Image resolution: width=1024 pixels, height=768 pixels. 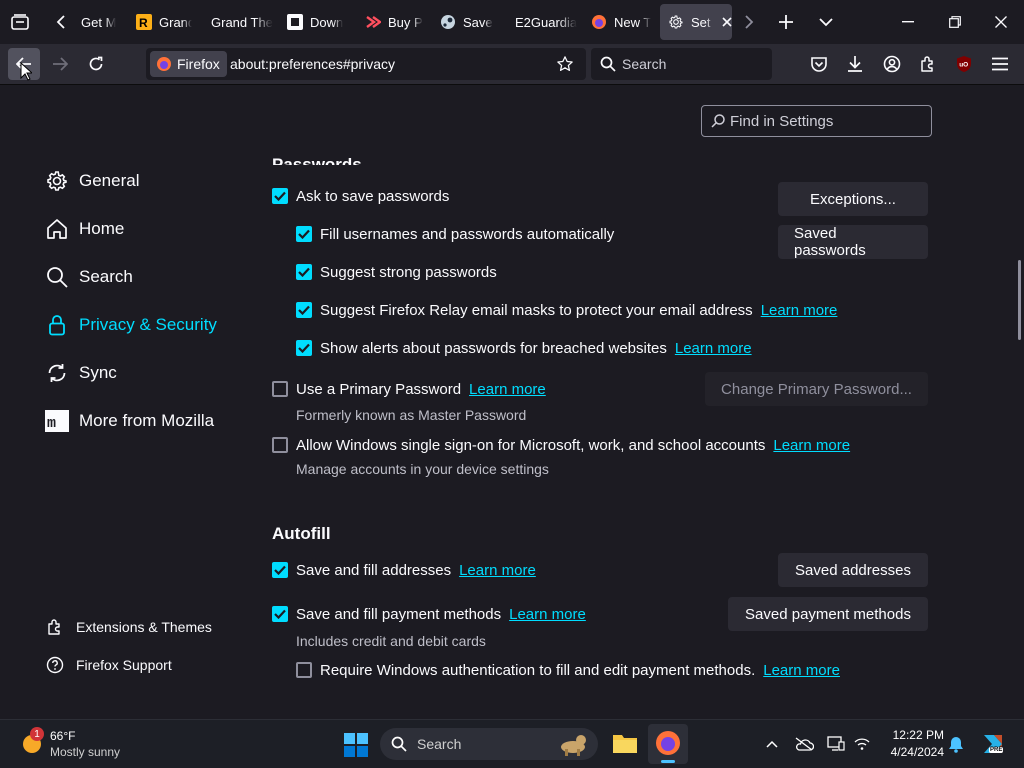 I want to click on restore-icon, so click(x=955, y=22).